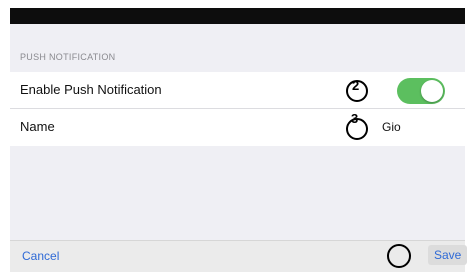 The height and width of the screenshot is (272, 475). Describe the element at coordinates (399, 256) in the screenshot. I see `annotation-circle` at that location.